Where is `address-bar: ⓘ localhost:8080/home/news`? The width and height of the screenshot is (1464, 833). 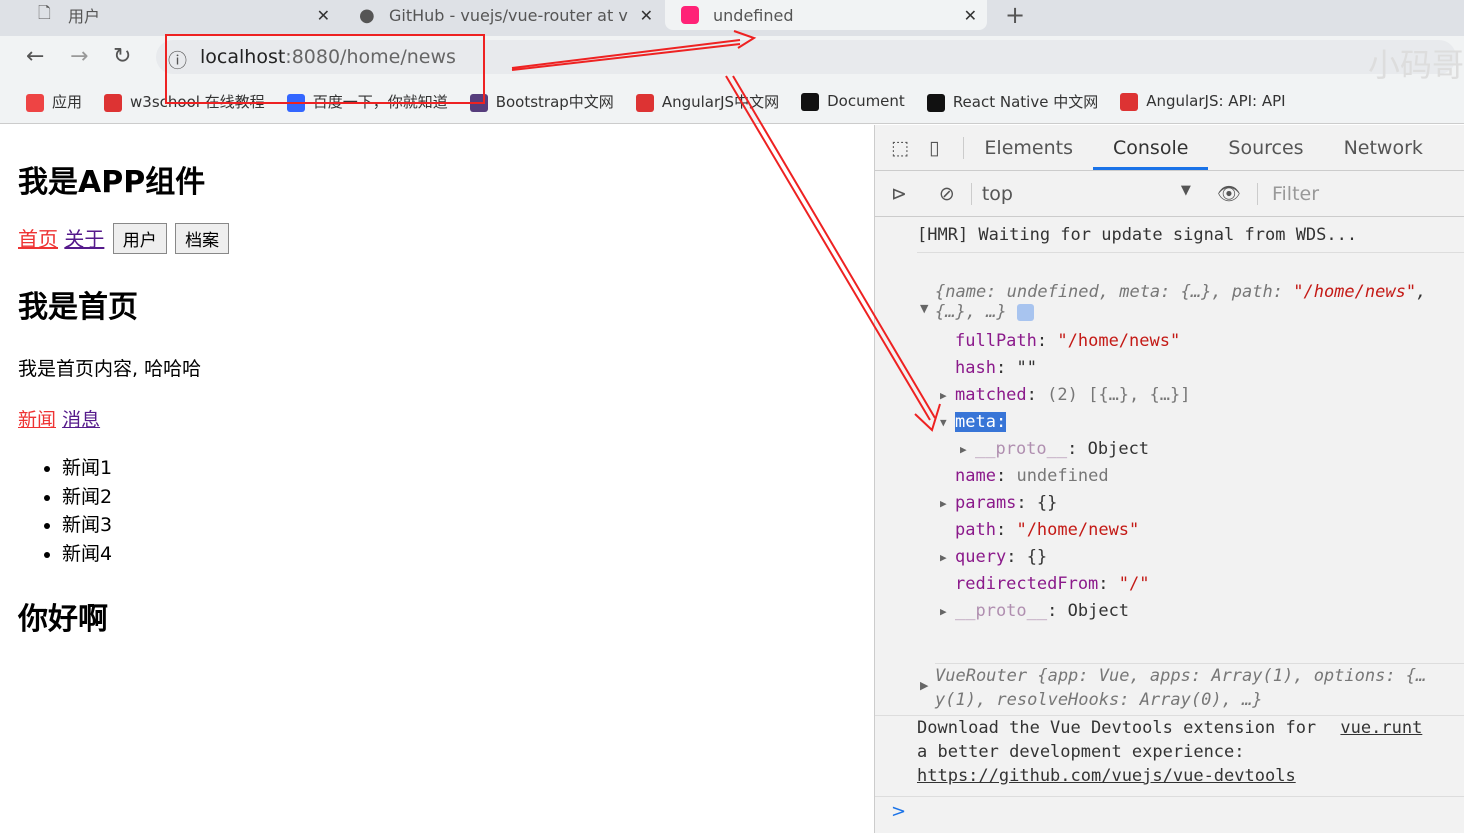
address-bar: ⓘ localhost:8080/home/news is located at coordinates (806, 57).